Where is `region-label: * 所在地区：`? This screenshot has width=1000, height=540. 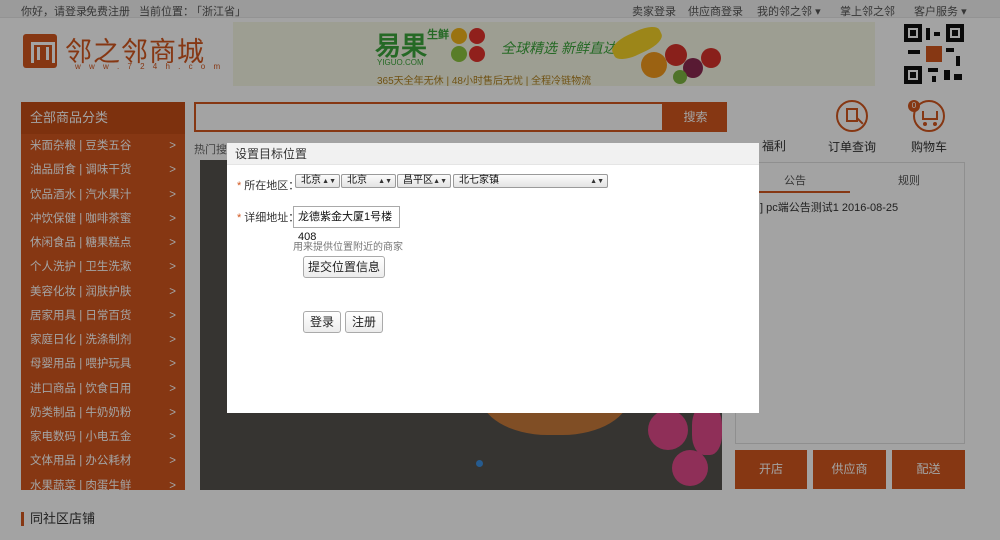
region-label: * 所在地区： is located at coordinates (268, 185).